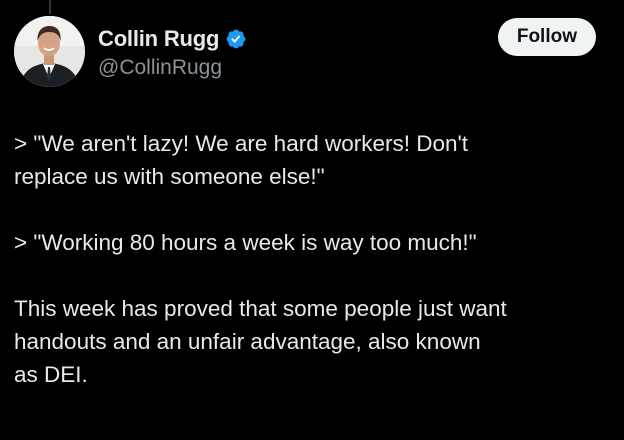 This screenshot has width=624, height=440. I want to click on display-name: Collin Rugg, so click(158, 39).